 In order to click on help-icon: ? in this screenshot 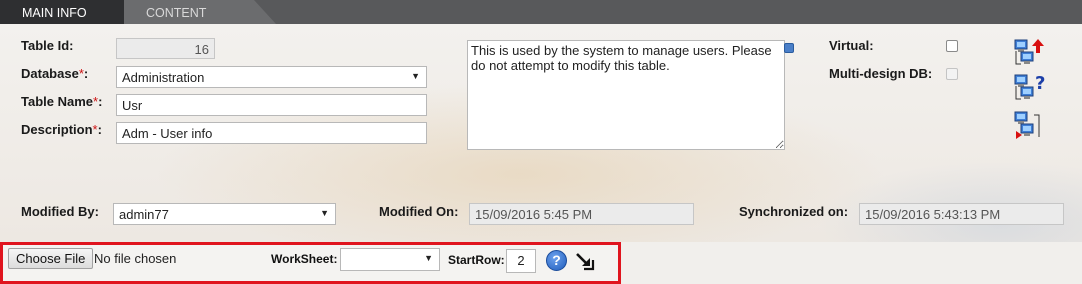, I will do `click(556, 260)`.